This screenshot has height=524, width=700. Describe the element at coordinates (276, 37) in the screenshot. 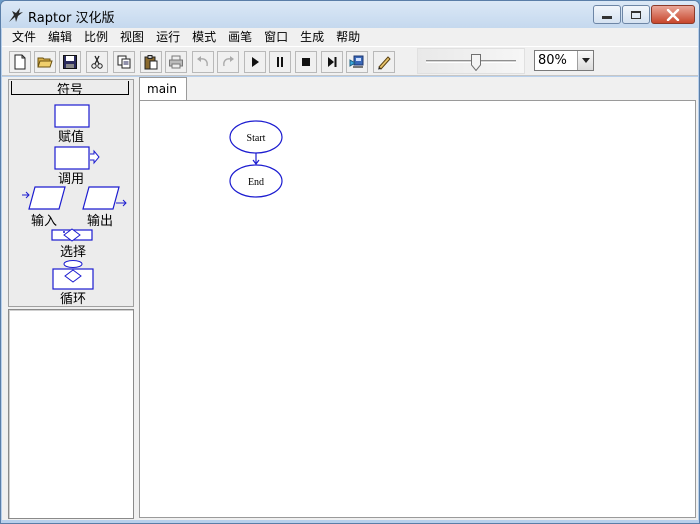

I see `menu-window: 窗口` at that location.